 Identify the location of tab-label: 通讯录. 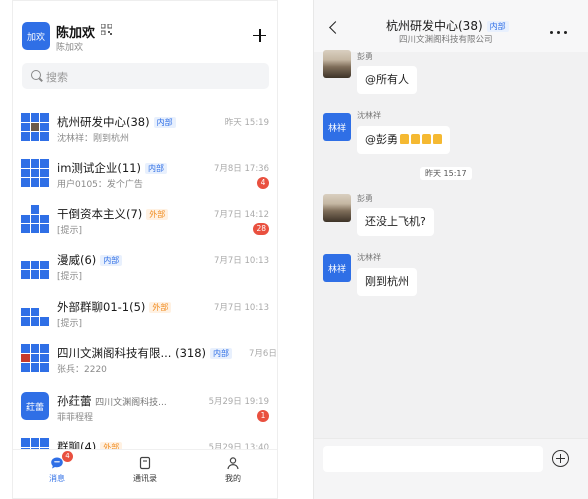
(145, 478).